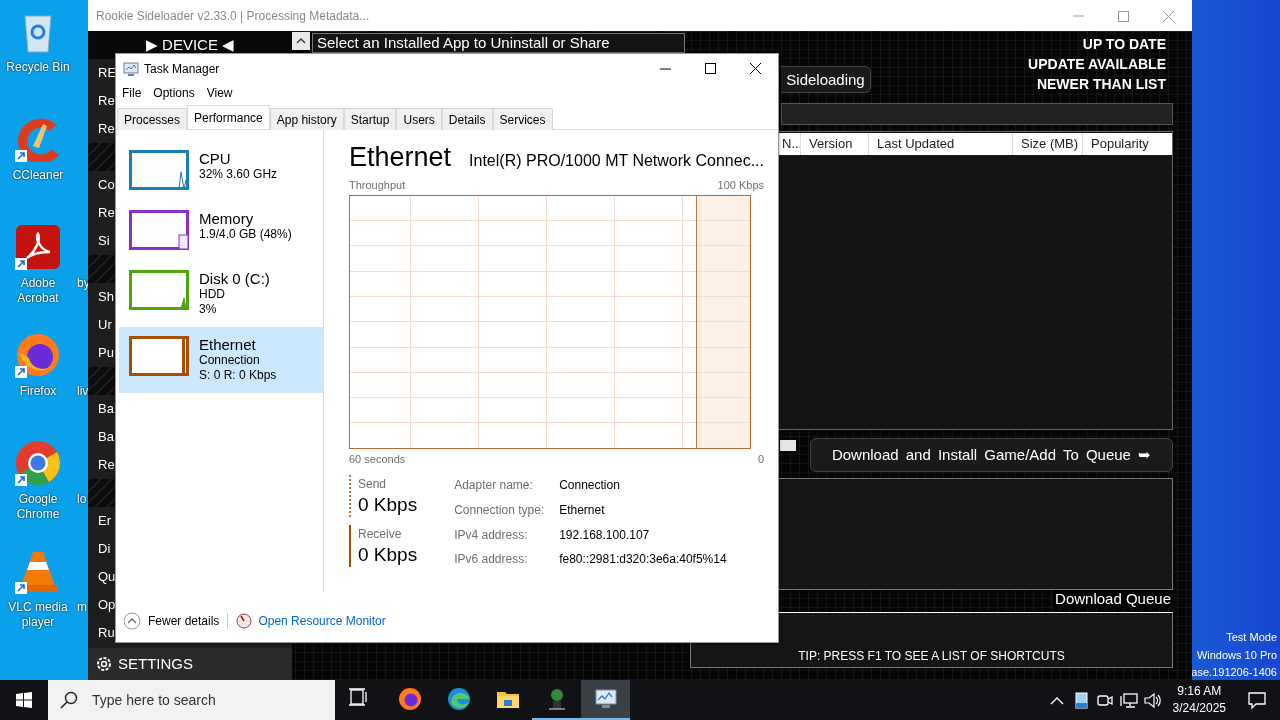 This screenshot has height=720, width=1280. What do you see at coordinates (590, 485) in the screenshot?
I see `property-value: Connection` at bounding box center [590, 485].